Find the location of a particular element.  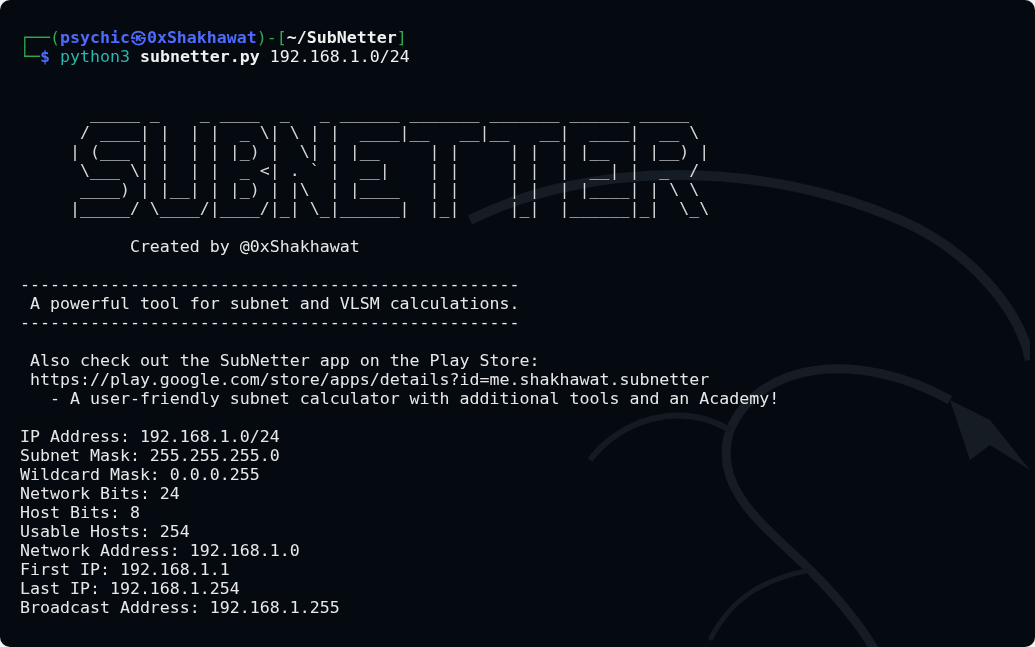

result-line: Network Bits: 24 is located at coordinates (100, 493).